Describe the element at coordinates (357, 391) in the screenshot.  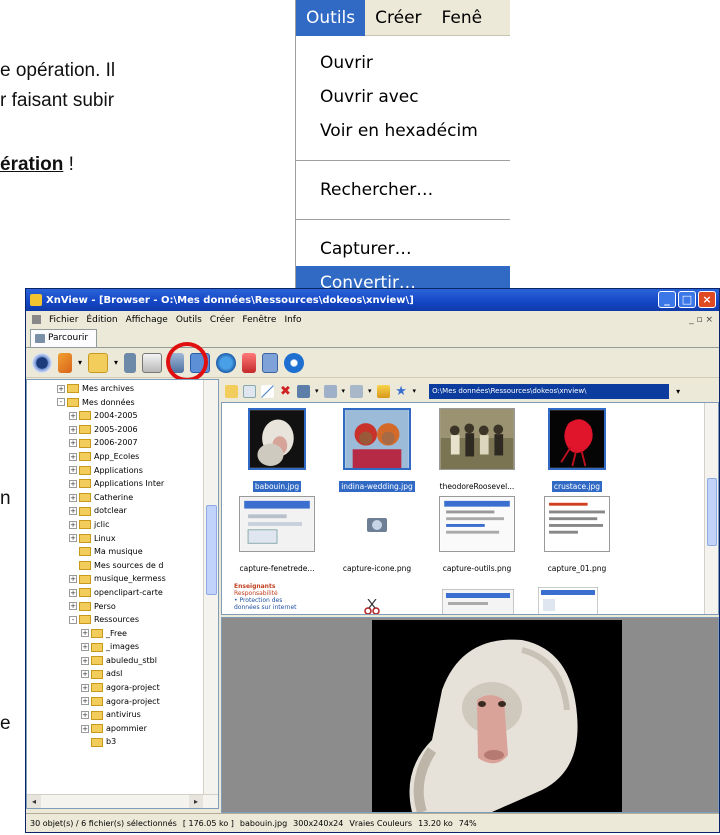
I see `filter-icon` at that location.